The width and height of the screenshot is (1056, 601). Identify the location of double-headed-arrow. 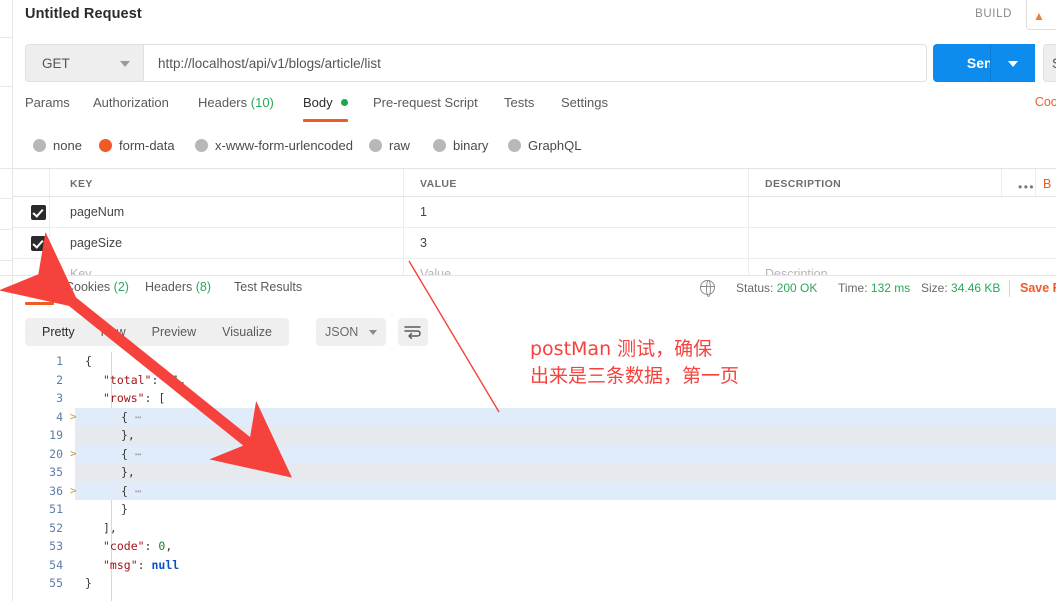
(146, 355).